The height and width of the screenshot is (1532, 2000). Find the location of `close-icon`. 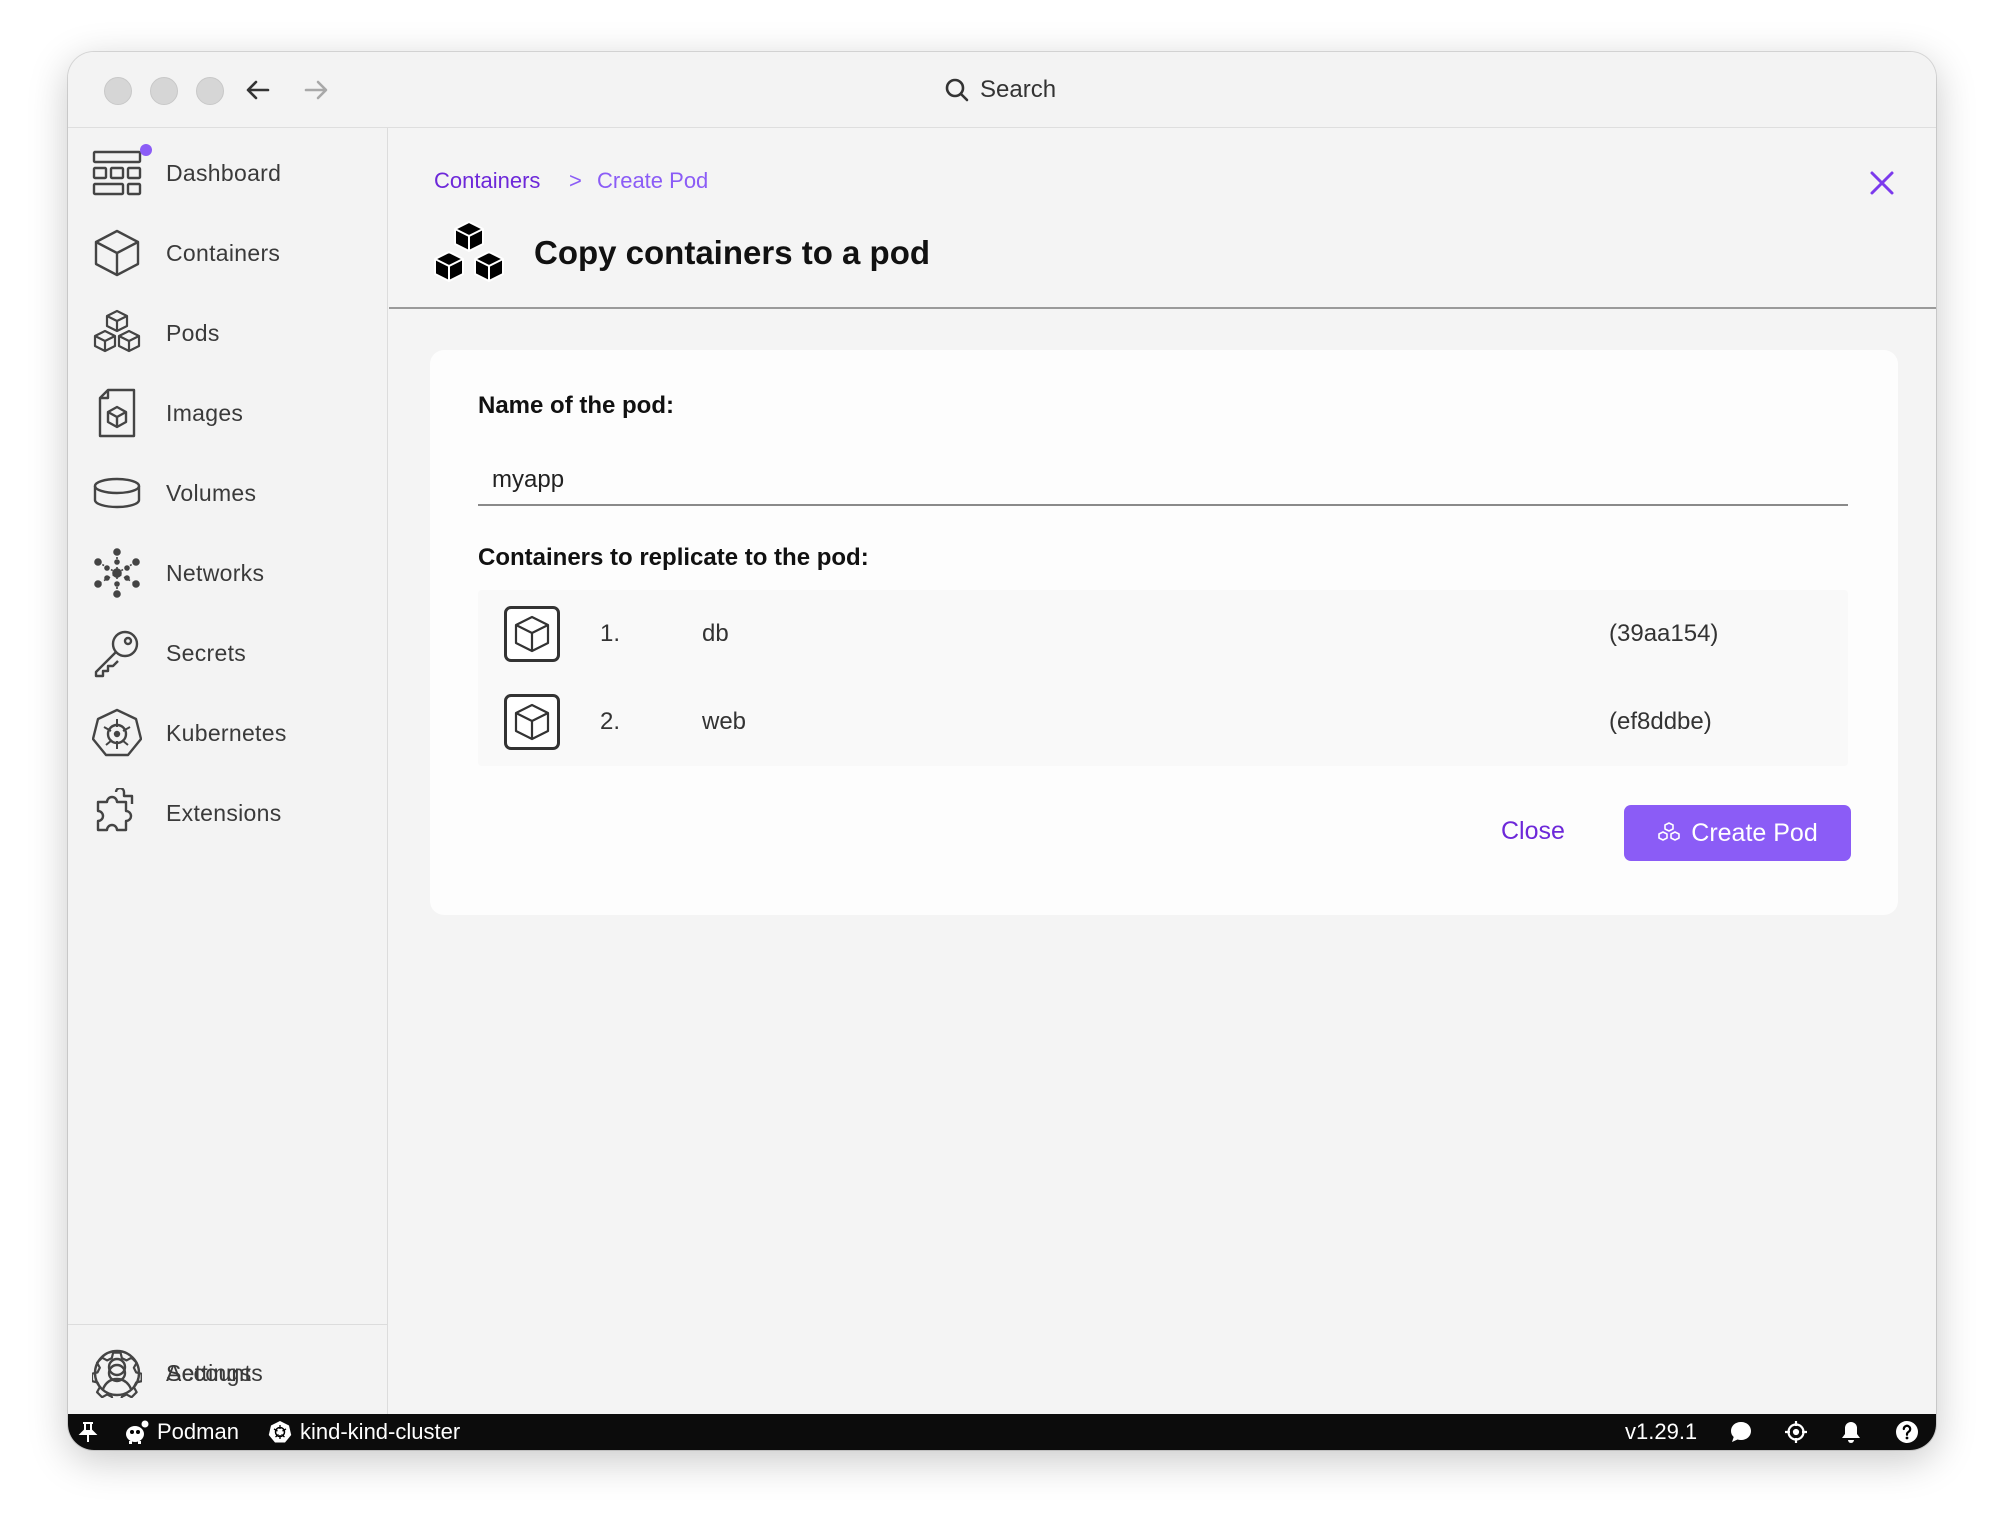

close-icon is located at coordinates (1882, 183).